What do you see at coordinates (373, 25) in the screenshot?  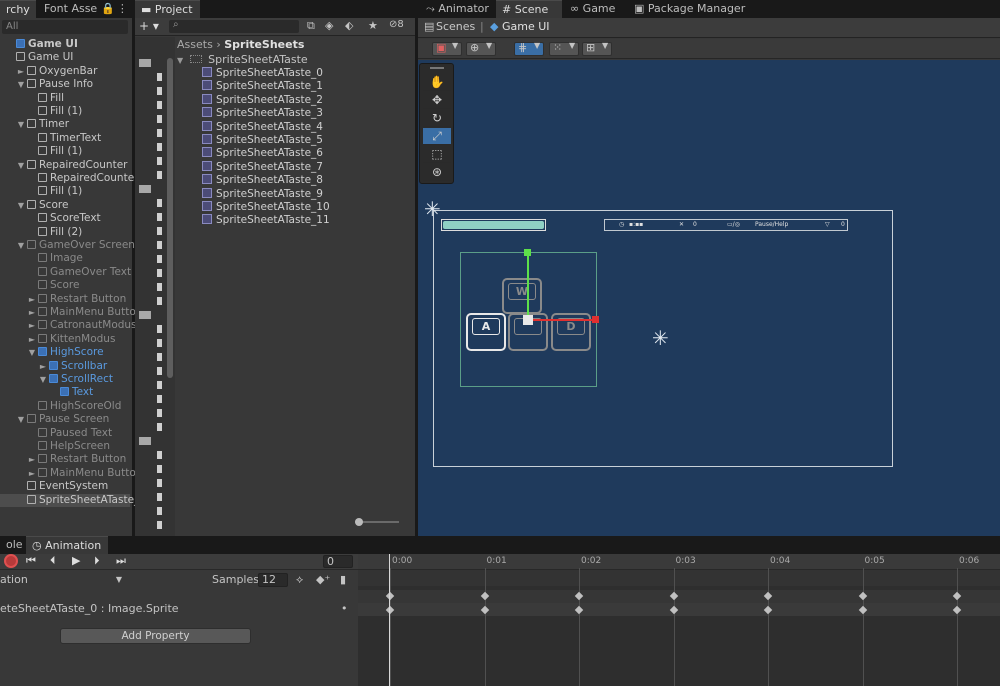 I see `star-icon: ★` at bounding box center [373, 25].